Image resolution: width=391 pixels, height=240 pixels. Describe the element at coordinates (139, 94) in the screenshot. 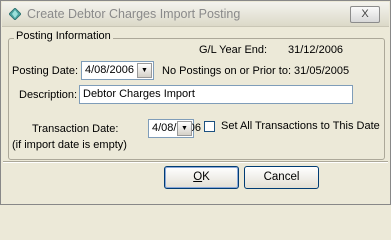

I see `description-value: Debtor Charges Import` at that location.